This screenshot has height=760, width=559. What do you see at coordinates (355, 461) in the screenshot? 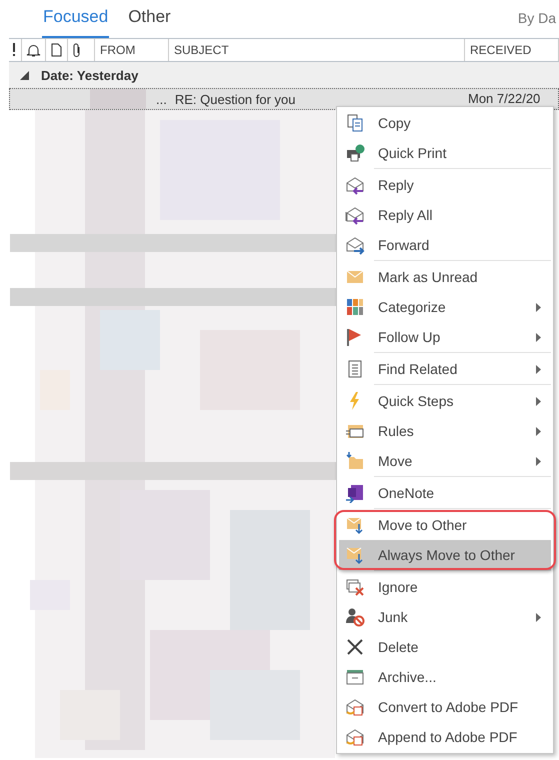
I see `folder-icon` at bounding box center [355, 461].